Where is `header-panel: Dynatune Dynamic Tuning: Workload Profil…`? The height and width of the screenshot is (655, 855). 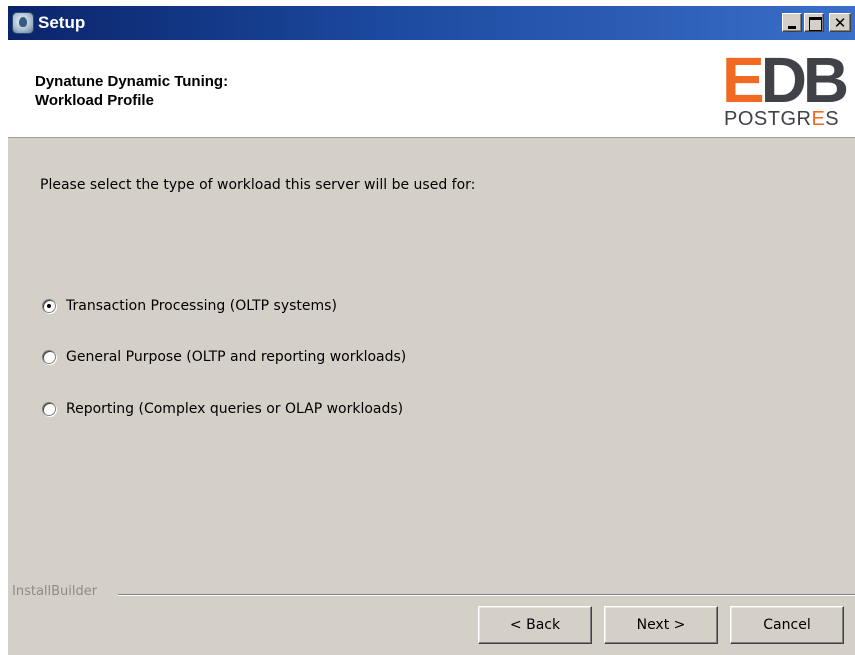
header-panel: Dynatune Dynamic Tuning: Workload Profil… is located at coordinates (431, 89).